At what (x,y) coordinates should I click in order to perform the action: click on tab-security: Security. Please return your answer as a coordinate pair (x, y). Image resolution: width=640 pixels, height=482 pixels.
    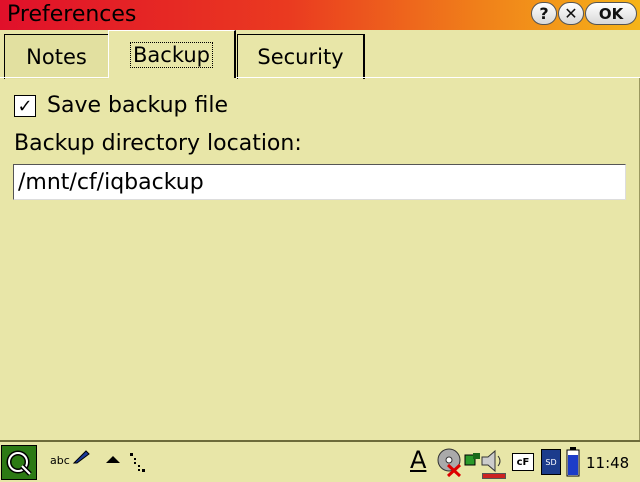
    Looking at the image, I should click on (301, 56).